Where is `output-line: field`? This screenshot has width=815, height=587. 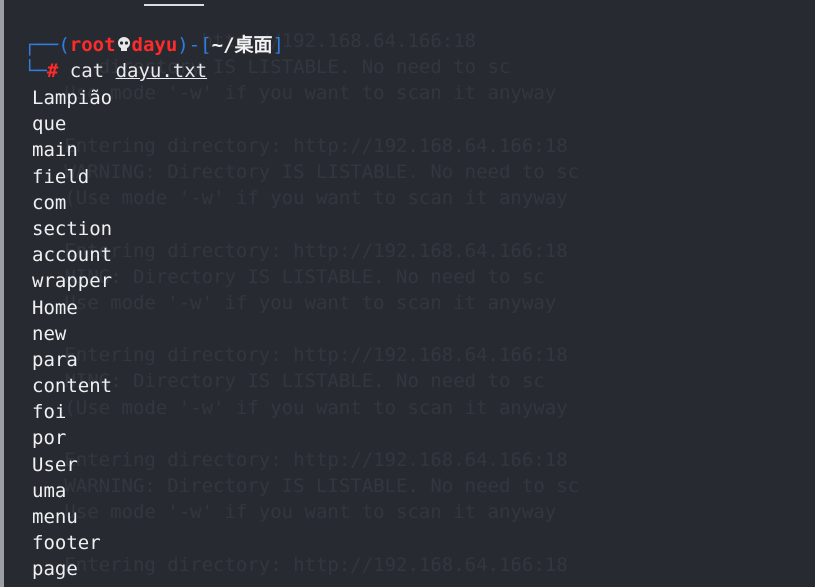 output-line: field is located at coordinates (61, 176).